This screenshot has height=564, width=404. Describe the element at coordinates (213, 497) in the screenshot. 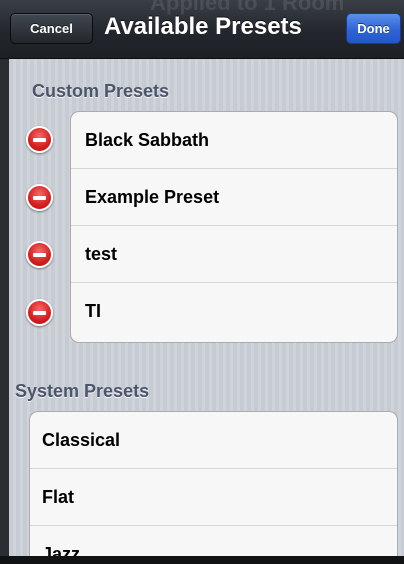

I see `list-item-flat: Flat` at that location.